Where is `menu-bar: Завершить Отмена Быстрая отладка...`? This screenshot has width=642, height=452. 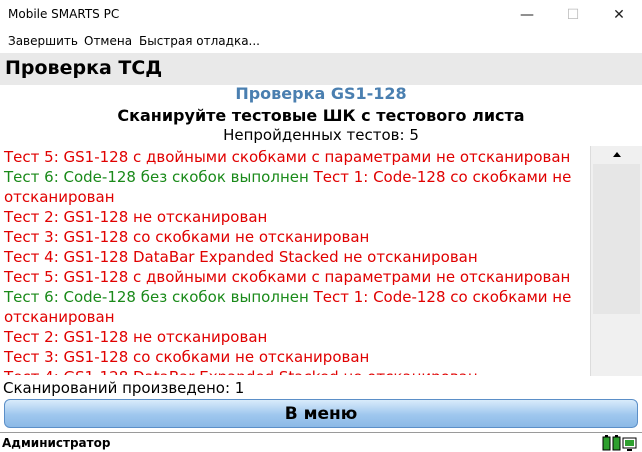 menu-bar: Завершить Отмена Быстрая отладка... is located at coordinates (321, 42).